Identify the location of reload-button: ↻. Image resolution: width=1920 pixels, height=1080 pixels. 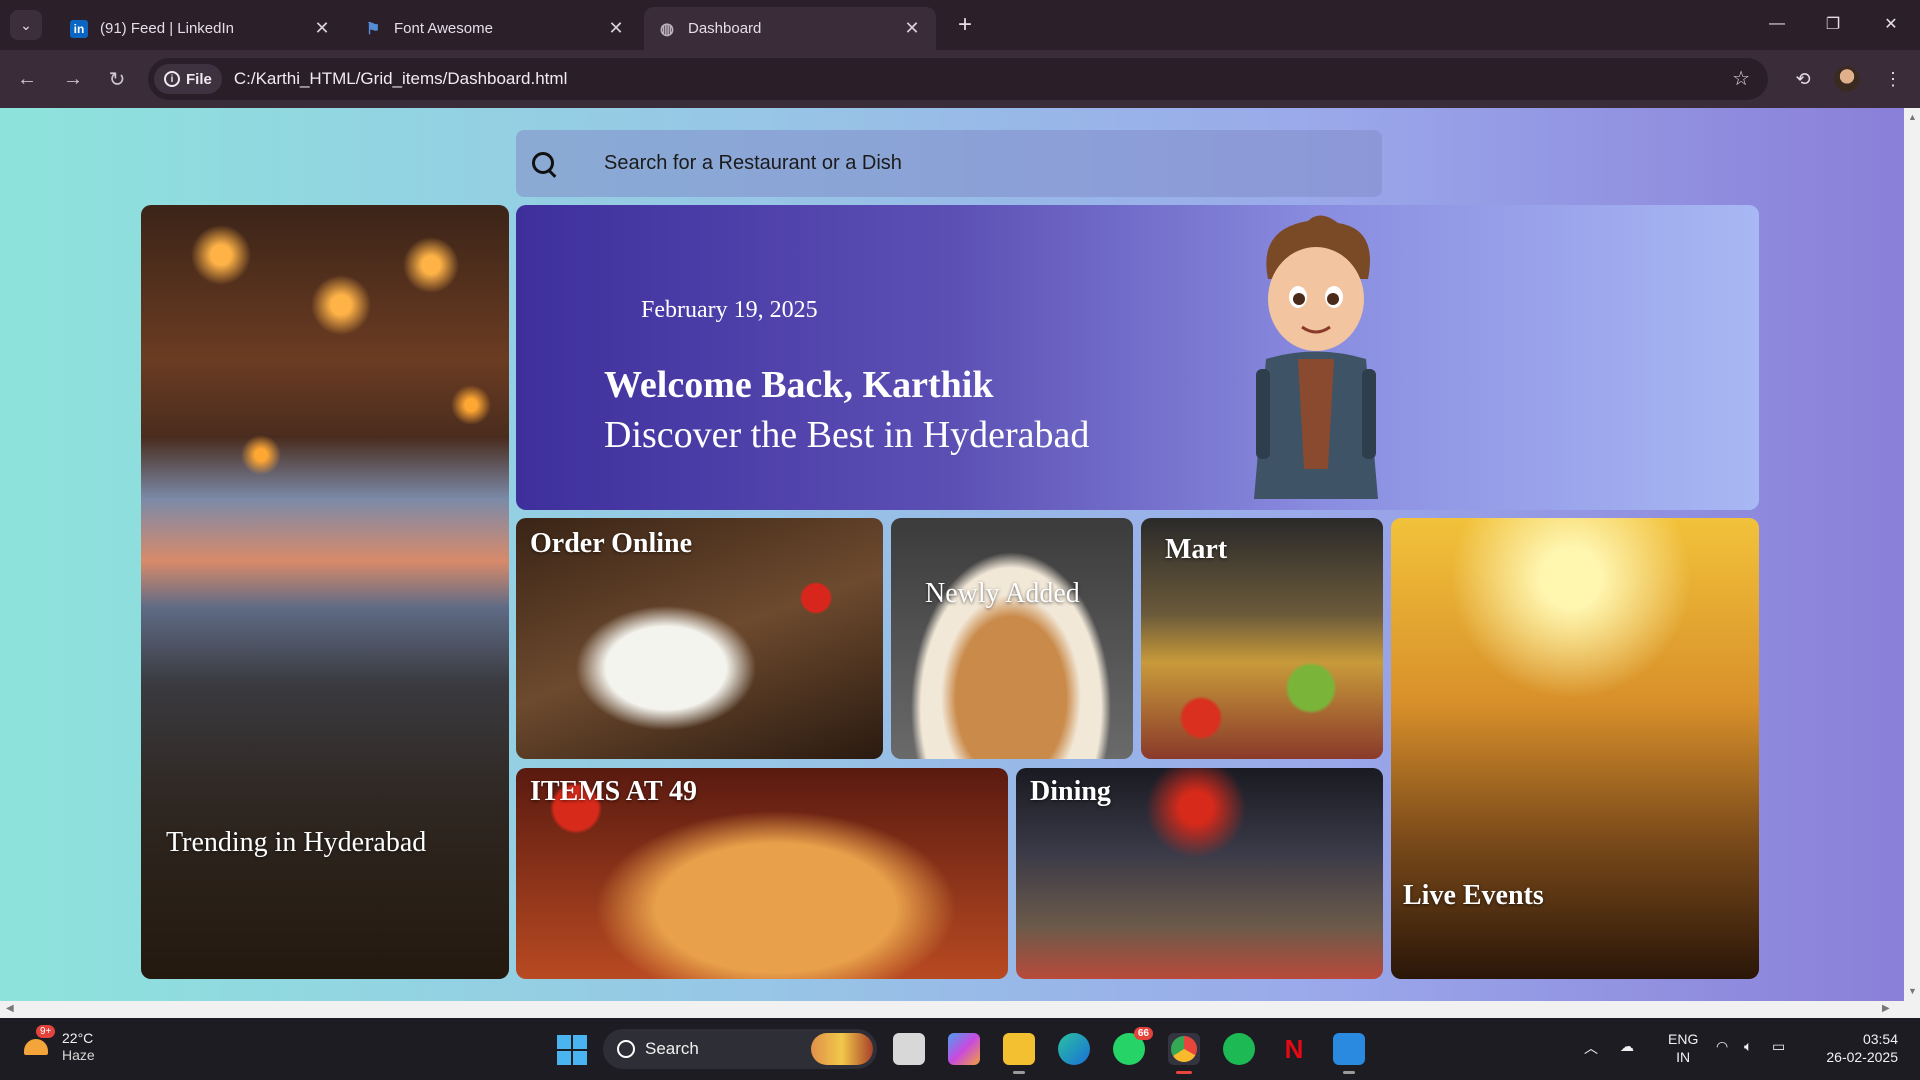
(117, 79).